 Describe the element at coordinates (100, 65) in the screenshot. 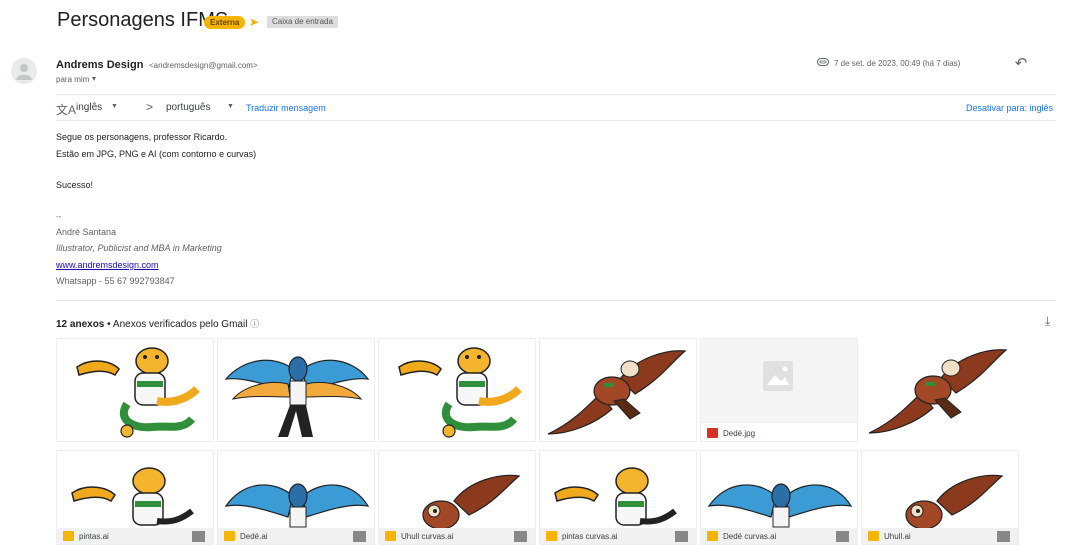

I see `sender-name: Andrems Design` at that location.